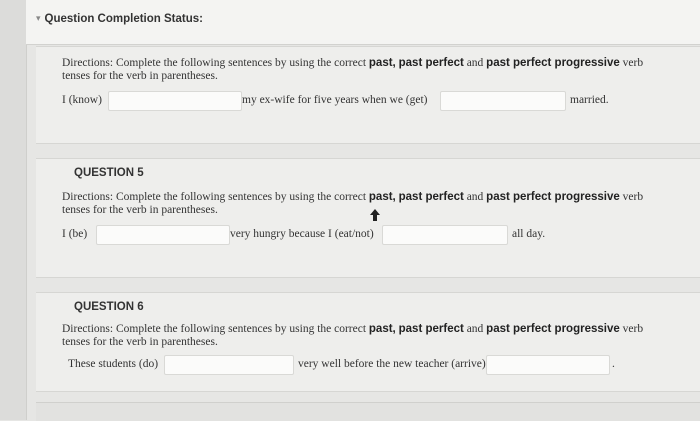  I want to click on left-rail, so click(13, 210).